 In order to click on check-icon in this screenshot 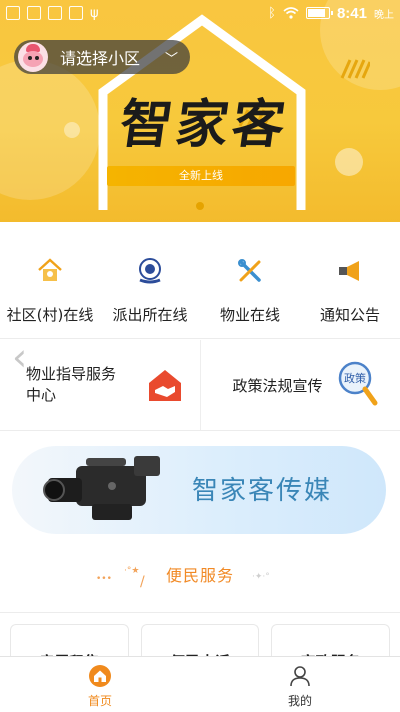, I will do `click(34, 13)`.